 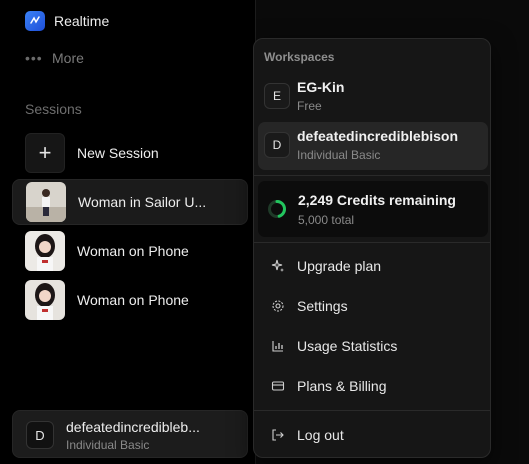 I want to click on workspaces-title: Workspaces, so click(x=299, y=57).